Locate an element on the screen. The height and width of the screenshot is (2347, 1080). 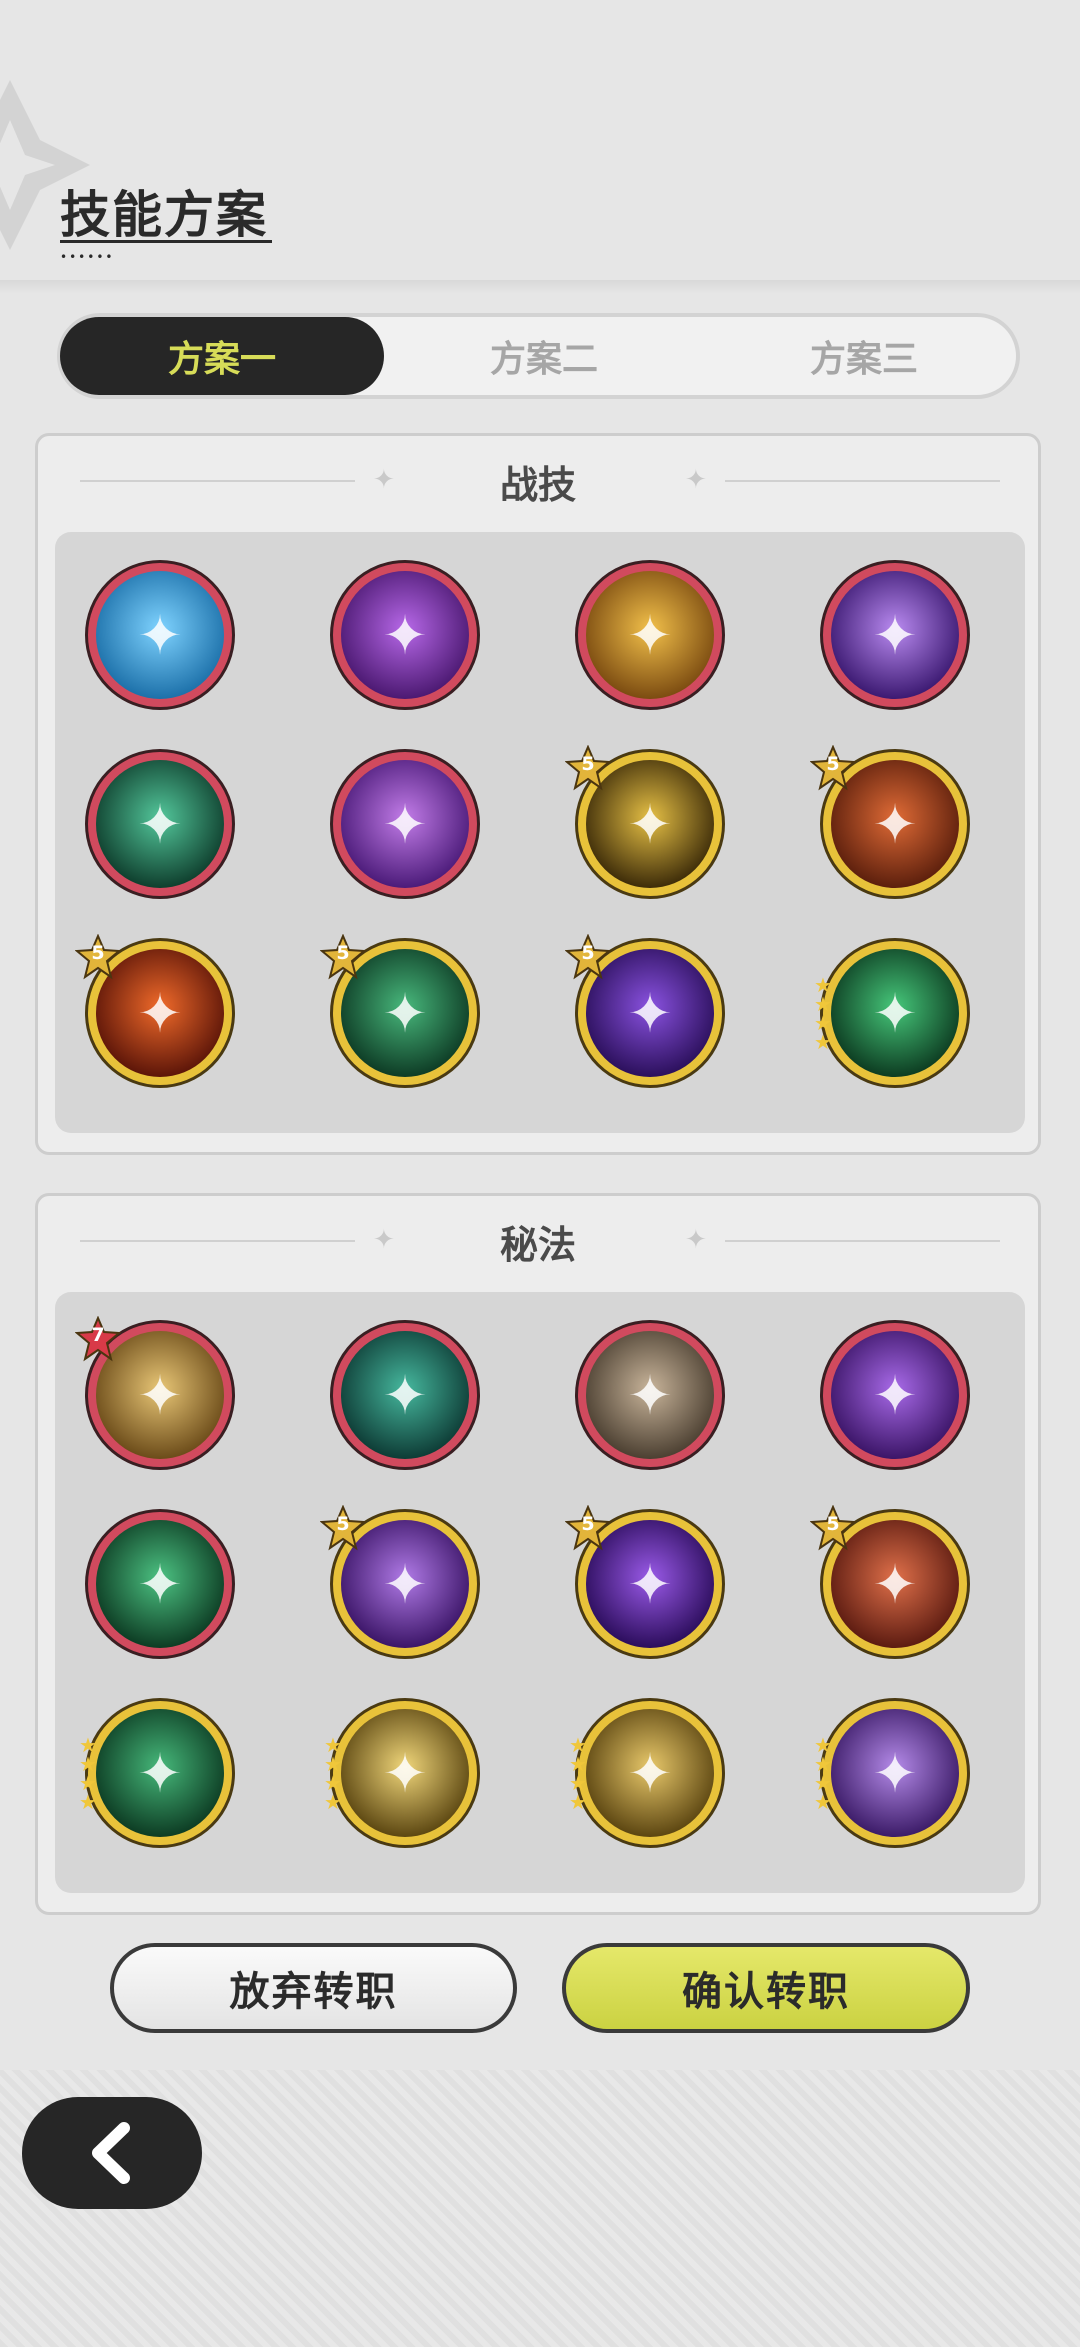
violet-star-icon: ✦ is located at coordinates (405, 635).